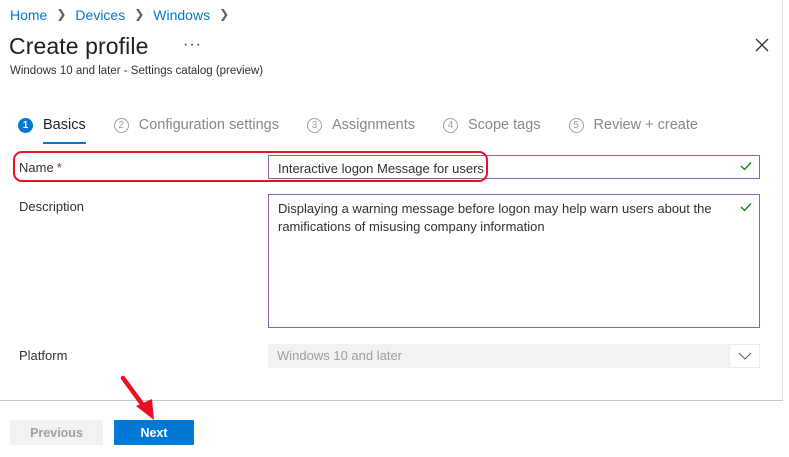 The height and width of the screenshot is (457, 789). I want to click on name-input-value: Interactive logon Message for users, so click(381, 168).